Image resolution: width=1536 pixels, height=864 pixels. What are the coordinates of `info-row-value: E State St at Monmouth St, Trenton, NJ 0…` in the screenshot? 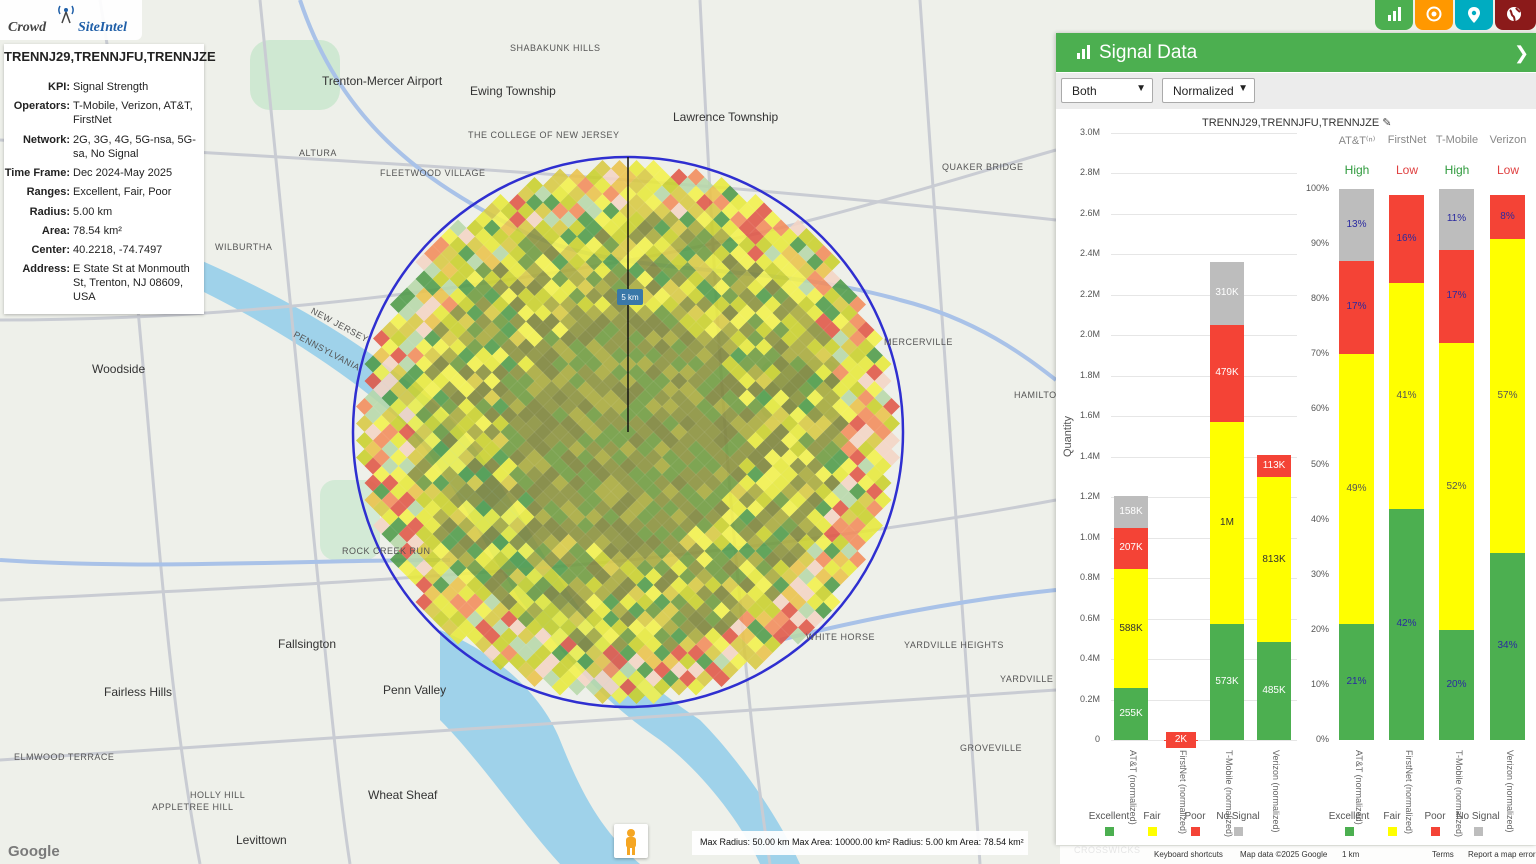 It's located at (131, 283).